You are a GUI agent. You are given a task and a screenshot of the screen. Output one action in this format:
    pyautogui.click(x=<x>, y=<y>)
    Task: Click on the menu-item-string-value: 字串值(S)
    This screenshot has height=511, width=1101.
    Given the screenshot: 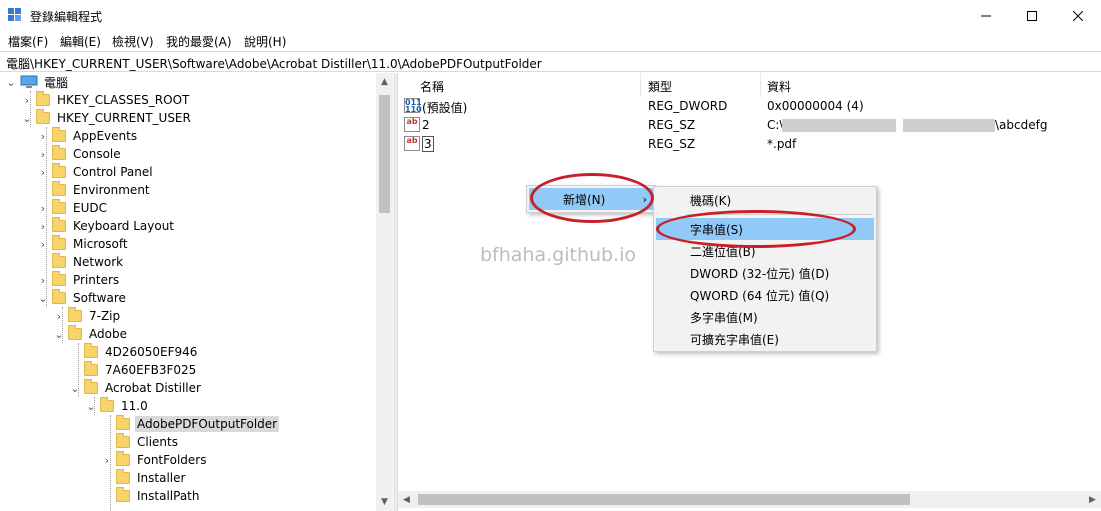 What is the action you would take?
    pyautogui.click(x=765, y=229)
    